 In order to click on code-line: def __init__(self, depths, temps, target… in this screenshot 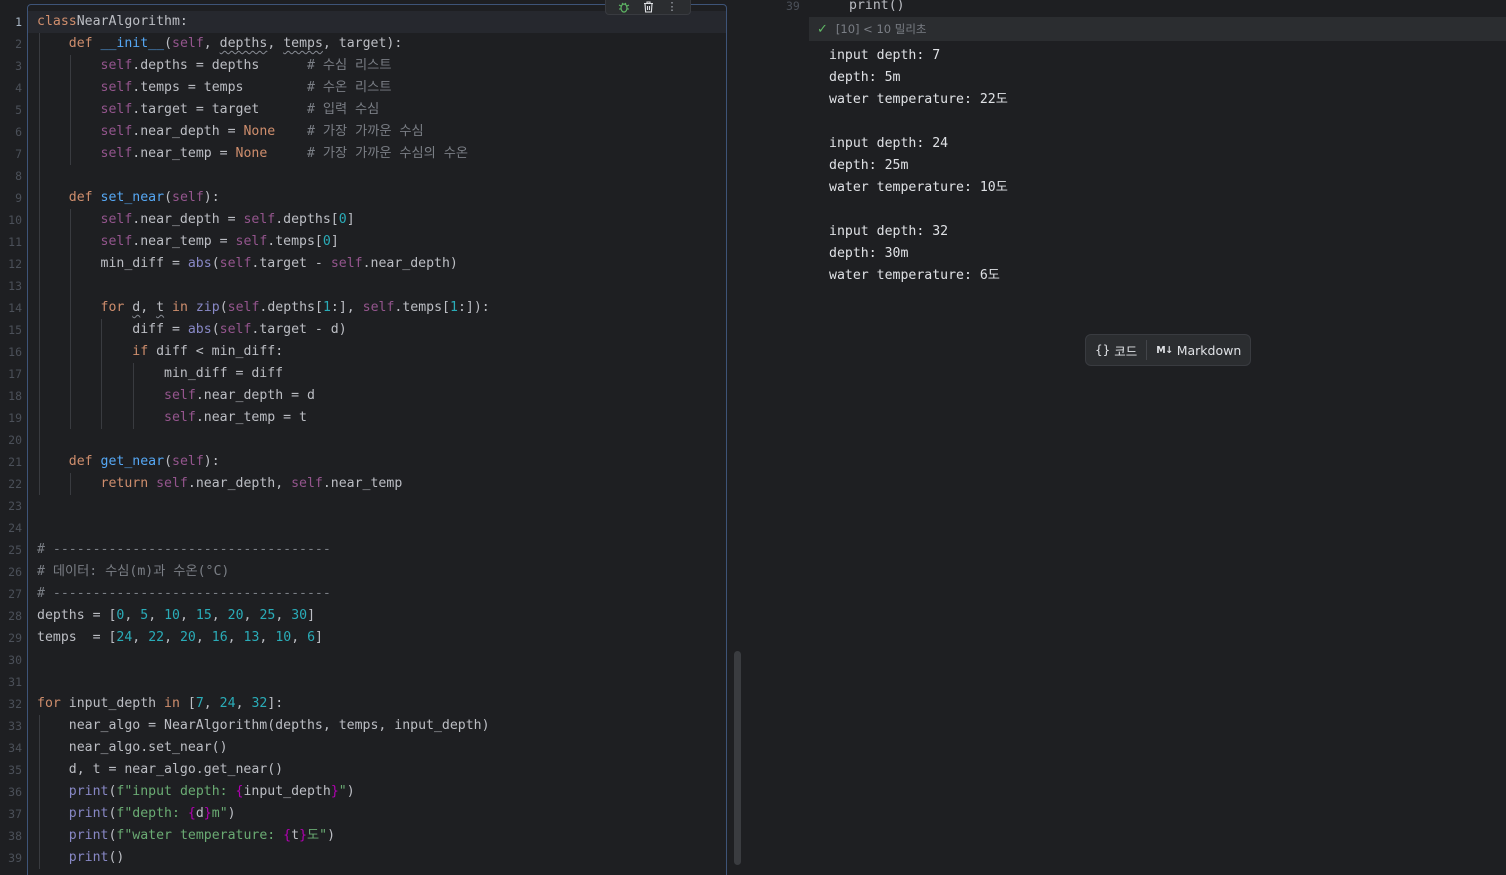, I will do `click(381, 44)`.